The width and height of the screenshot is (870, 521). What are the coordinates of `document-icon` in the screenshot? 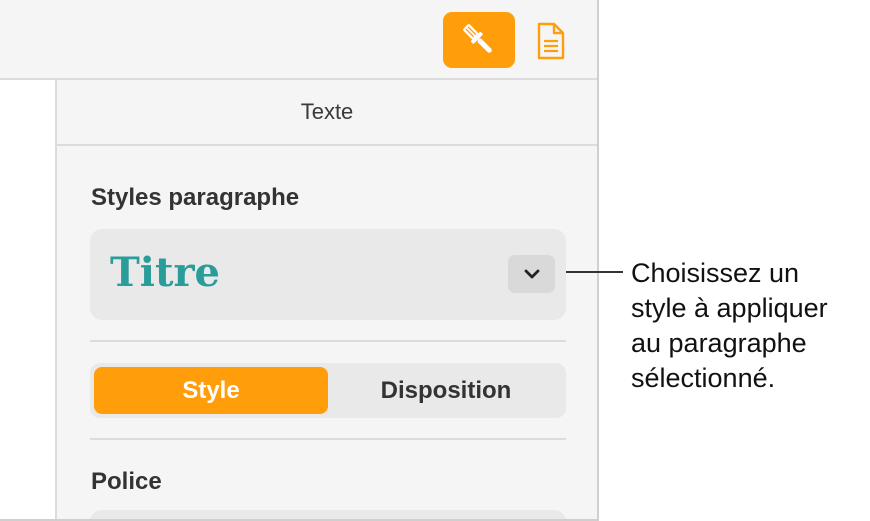 It's located at (551, 41).